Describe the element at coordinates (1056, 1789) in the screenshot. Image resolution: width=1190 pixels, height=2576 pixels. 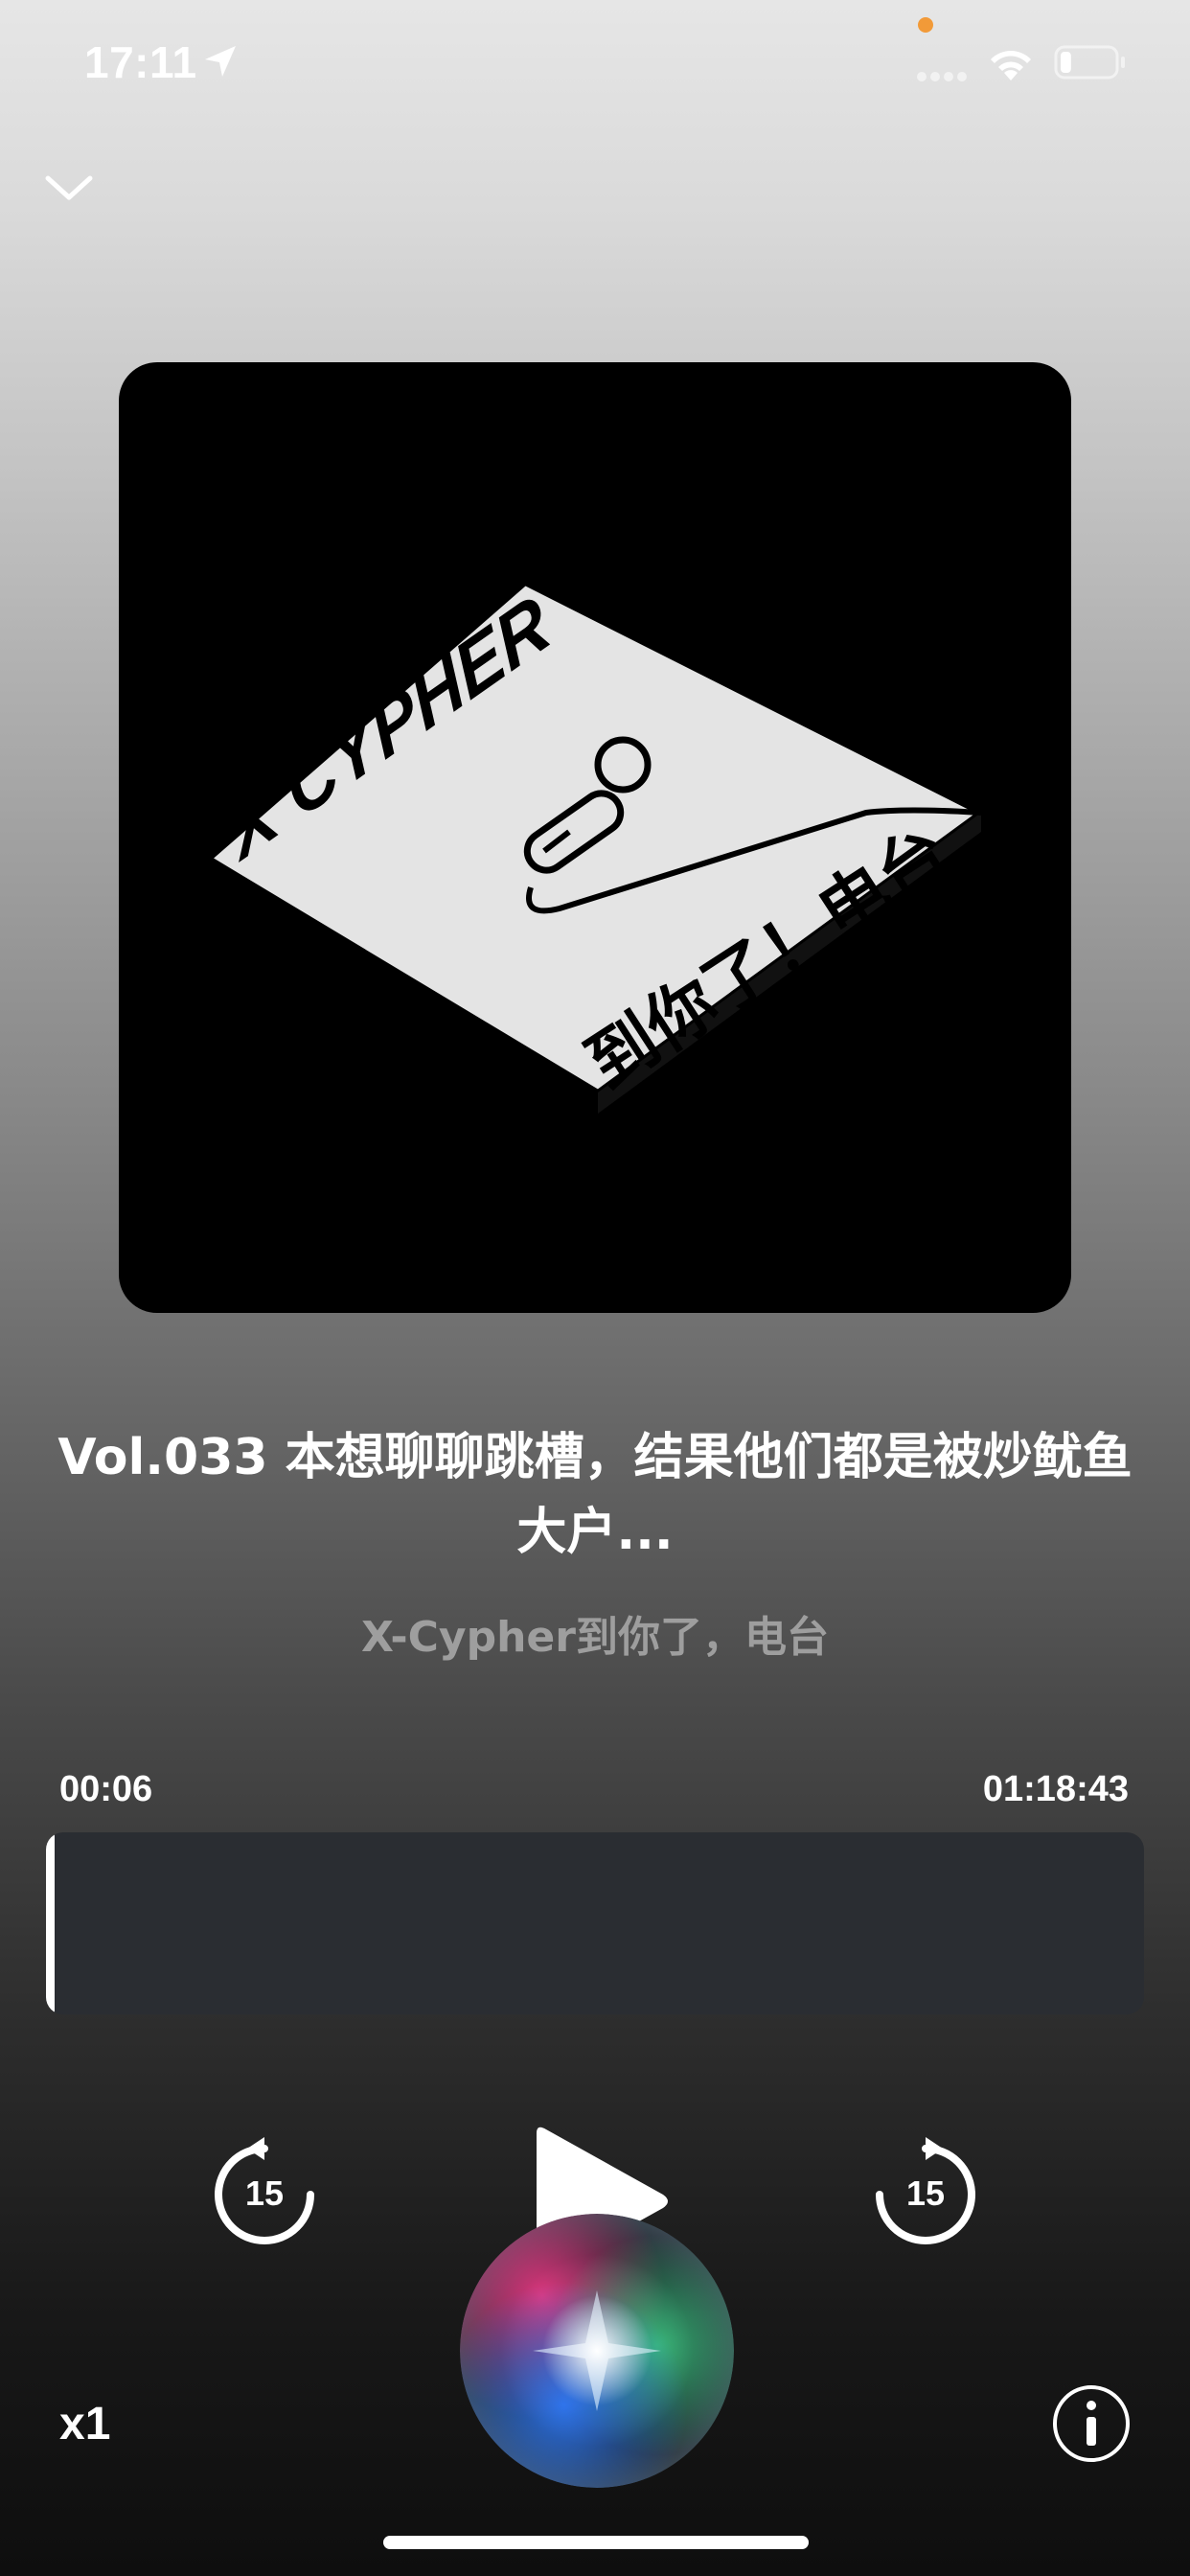
I see `total-time: 01:18:43` at that location.